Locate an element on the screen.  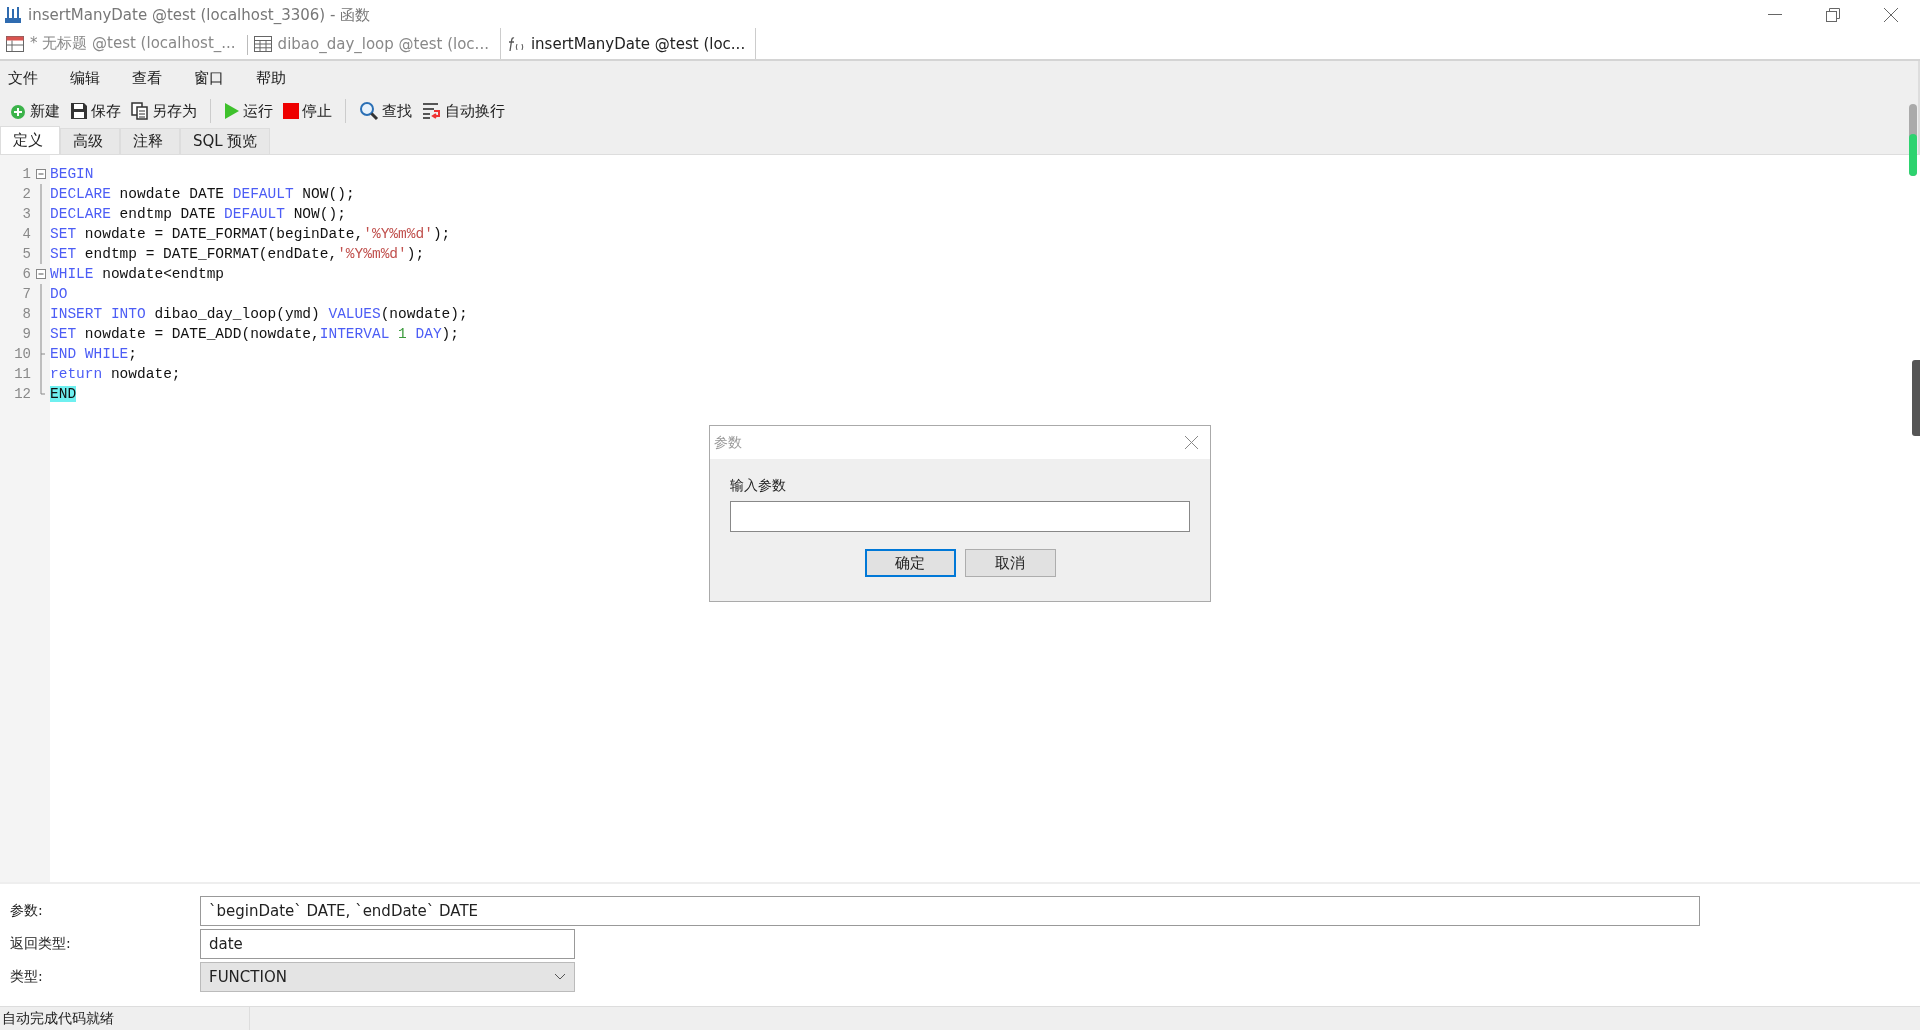
dialog-title: 参数 is located at coordinates (728, 442).